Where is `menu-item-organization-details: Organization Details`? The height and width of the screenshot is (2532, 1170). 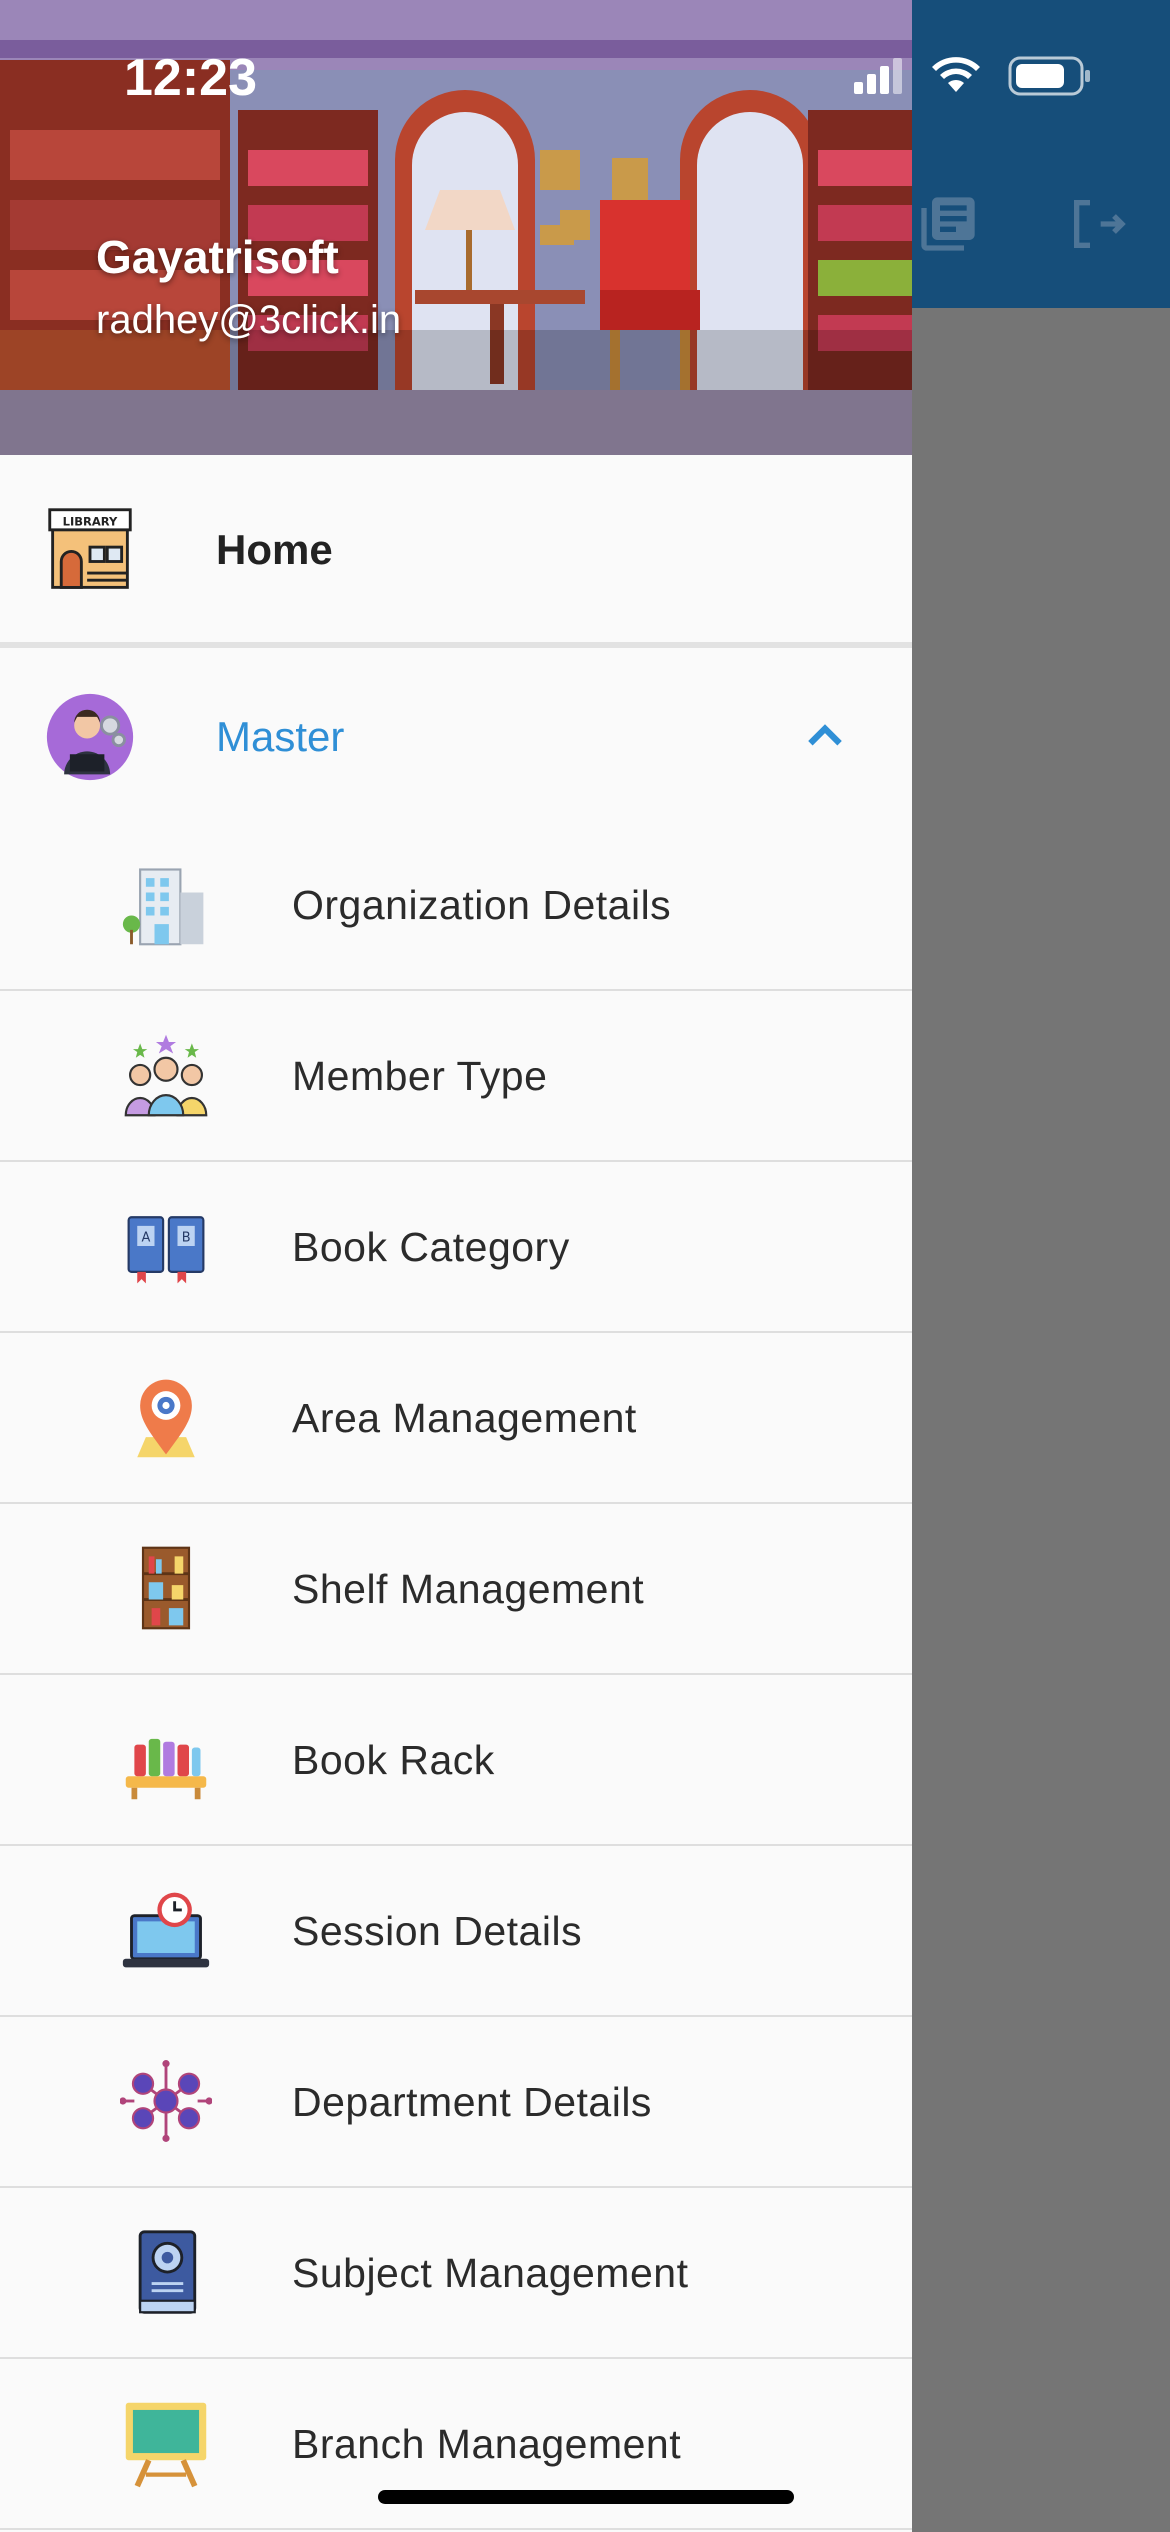 menu-item-organization-details: Organization Details is located at coordinates (456, 905).